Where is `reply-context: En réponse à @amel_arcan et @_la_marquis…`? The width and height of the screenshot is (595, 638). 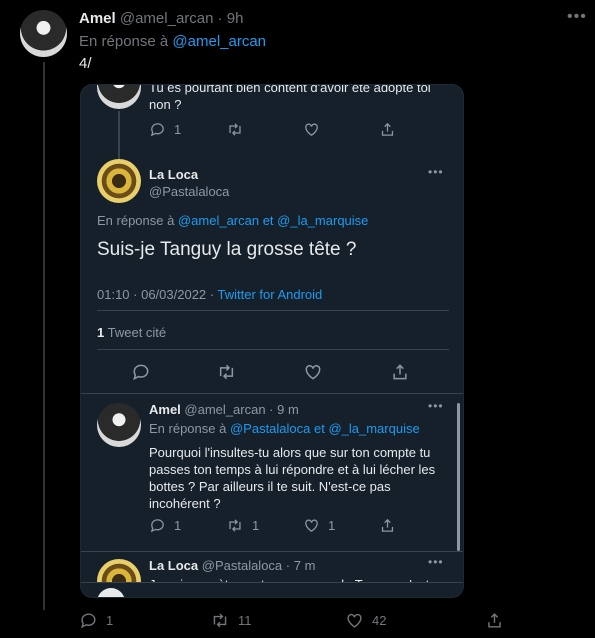
reply-context: En réponse à @amel_arcan et @_la_marquis… is located at coordinates (233, 220).